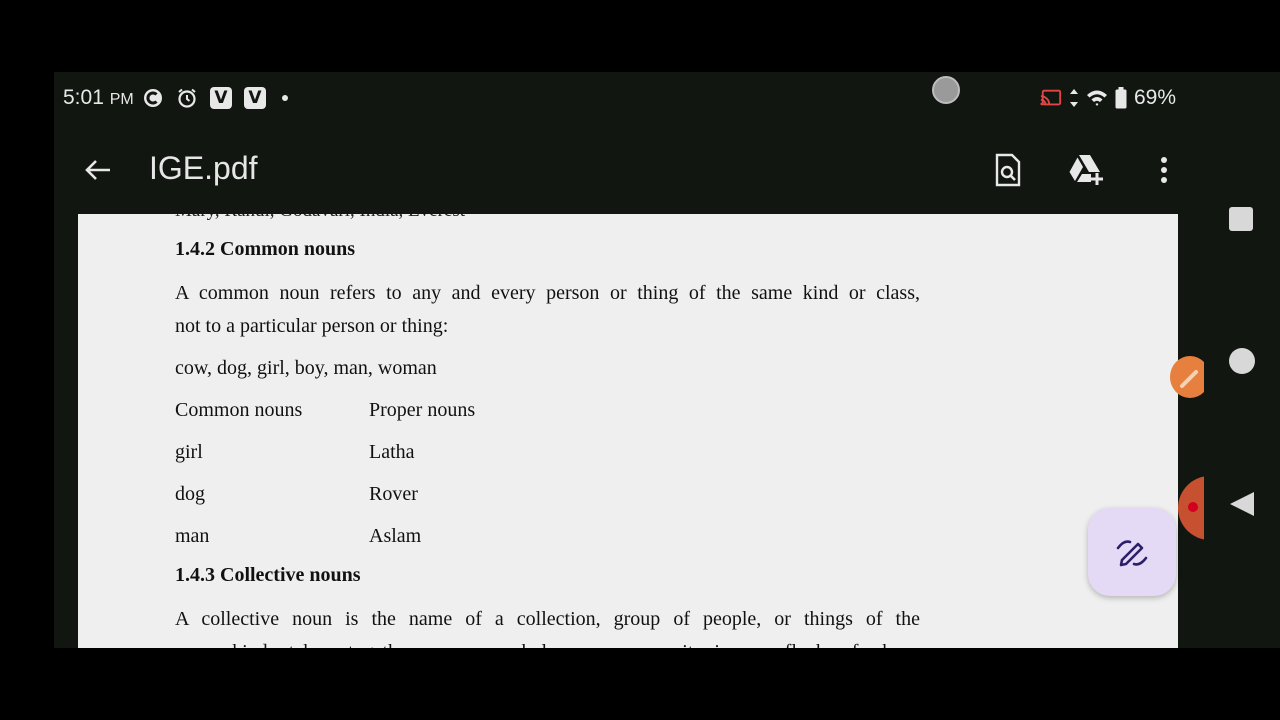 The height and width of the screenshot is (720, 1280). What do you see at coordinates (1121, 98) in the screenshot?
I see `battery-icon` at bounding box center [1121, 98].